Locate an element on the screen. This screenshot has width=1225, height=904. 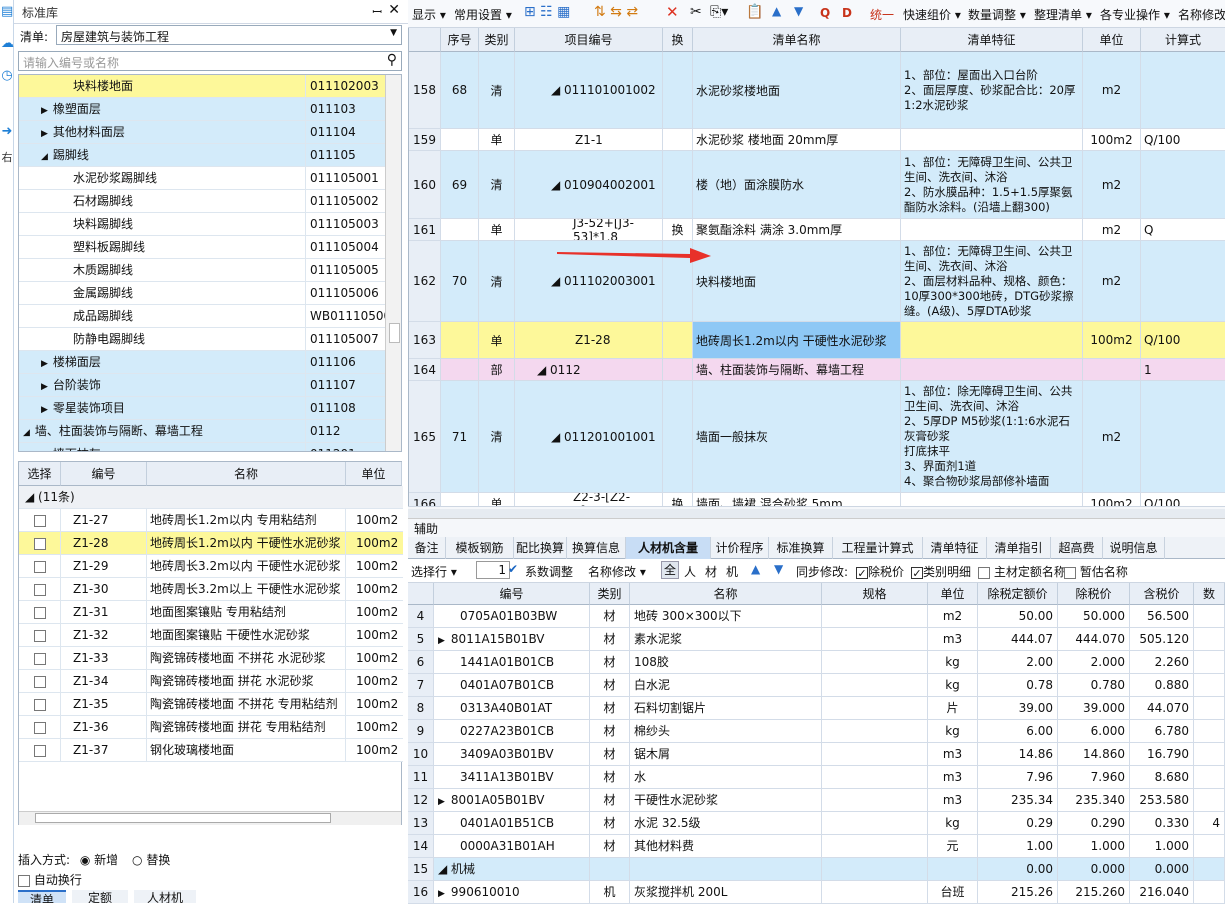
aux-tab: 清单特征 is located at coordinates (955, 548).